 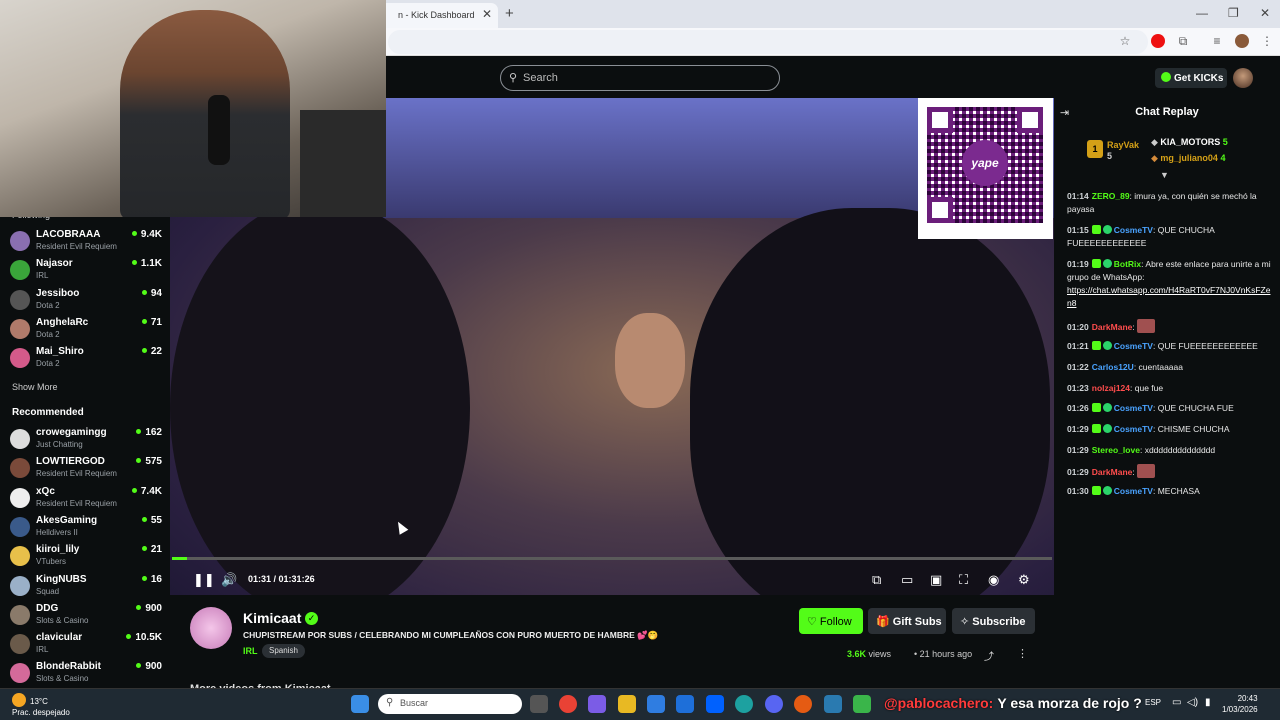 What do you see at coordinates (86, 360) in the screenshot?
I see `sidebar-item-mai_shiro: Mai_Shiro Dota 2 22` at bounding box center [86, 360].